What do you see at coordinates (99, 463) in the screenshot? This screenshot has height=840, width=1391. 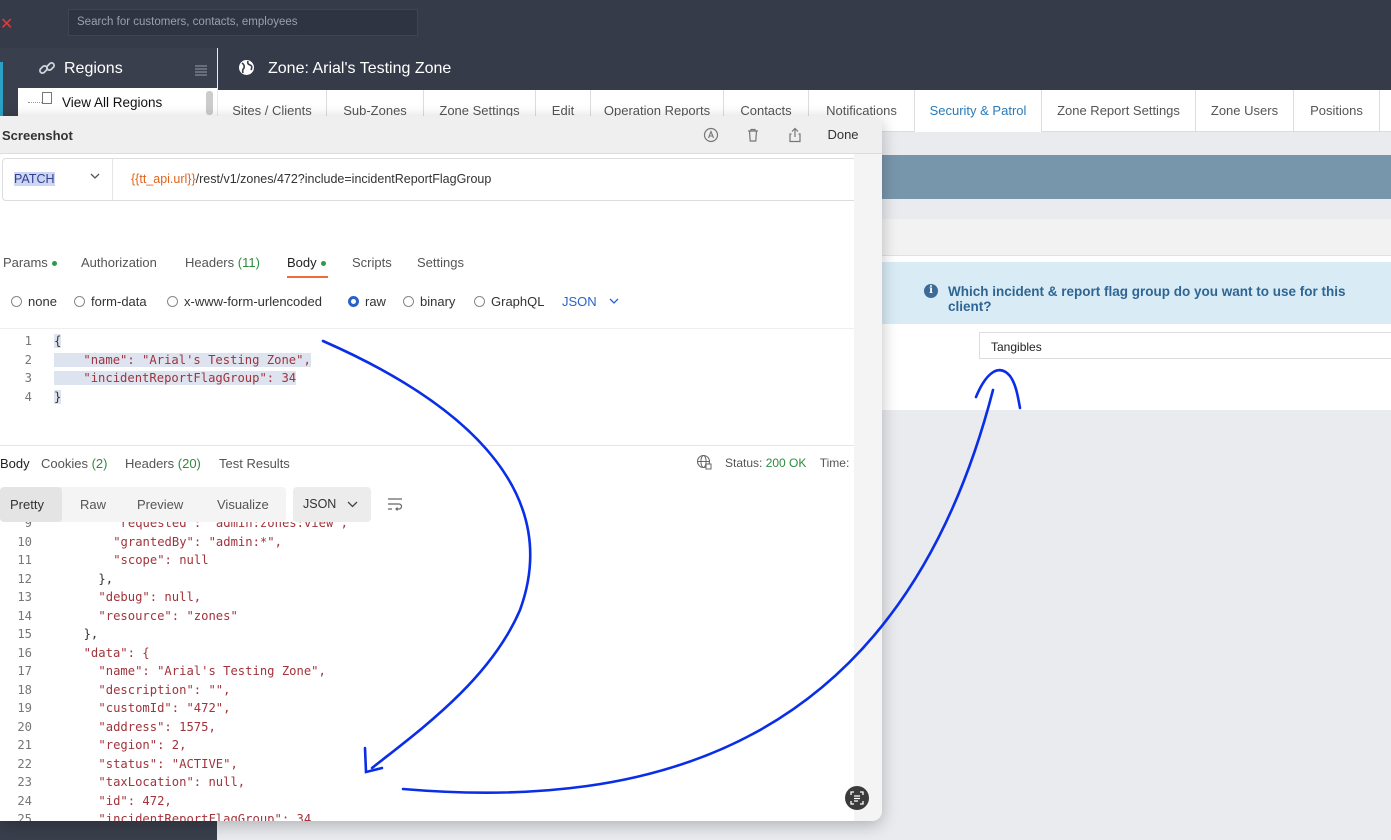 I see `tab-count: (2)` at bounding box center [99, 463].